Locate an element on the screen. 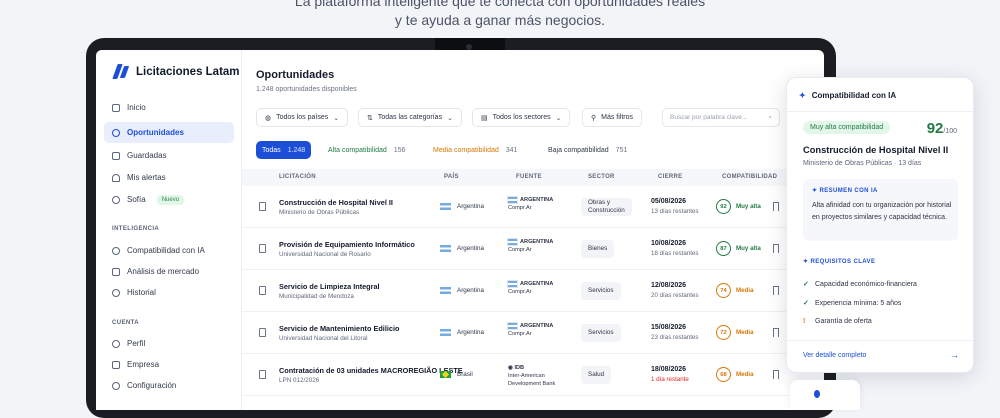 Image resolution: width=1000 pixels, height=418 pixels. panel-project-org: Ministerio de Obras Públicas · 13 días is located at coordinates (862, 163).